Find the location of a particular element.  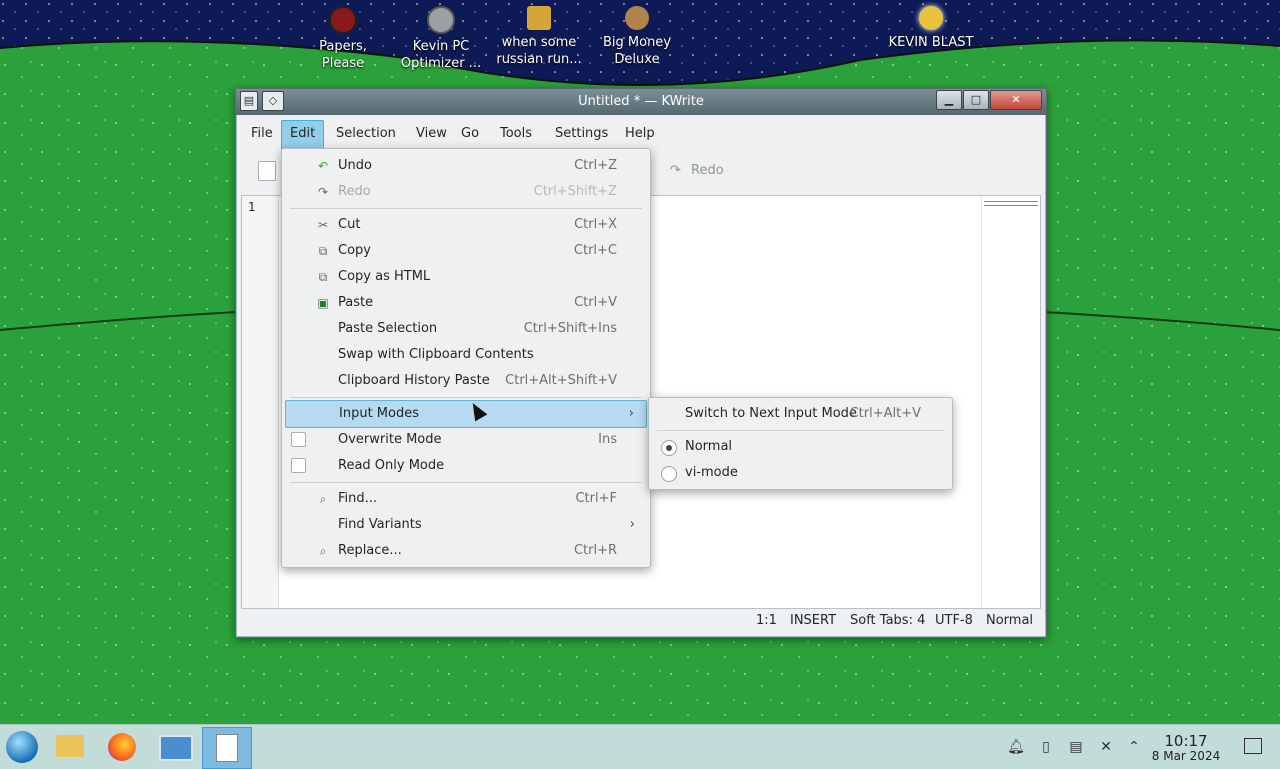

menu-item-input-modes: Input Modes › is located at coordinates (466, 414).